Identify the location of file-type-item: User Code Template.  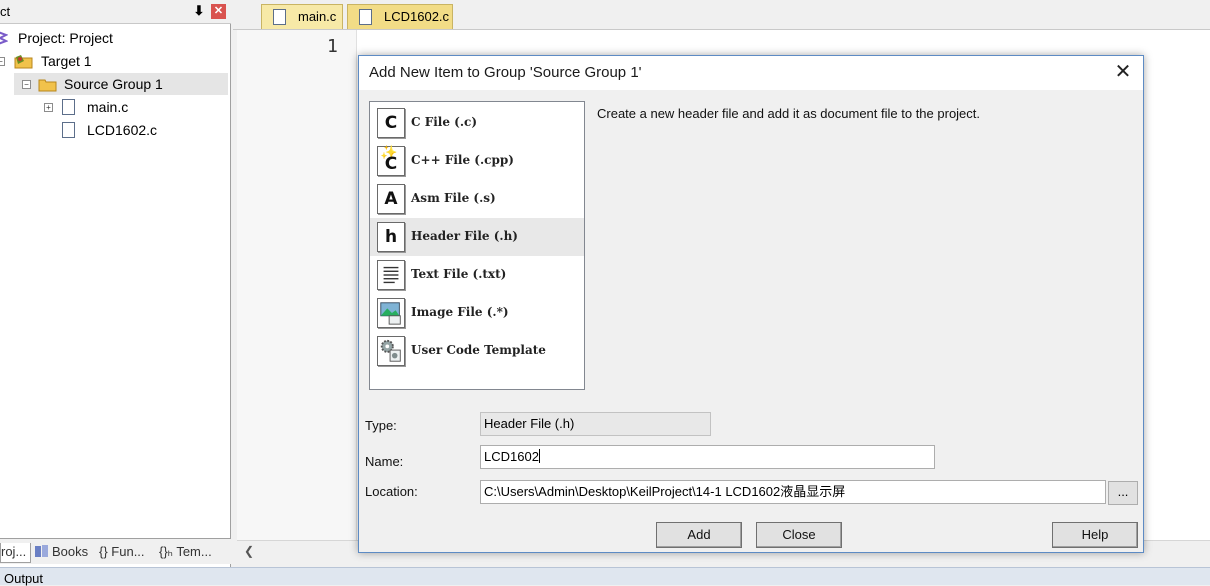
(477, 351).